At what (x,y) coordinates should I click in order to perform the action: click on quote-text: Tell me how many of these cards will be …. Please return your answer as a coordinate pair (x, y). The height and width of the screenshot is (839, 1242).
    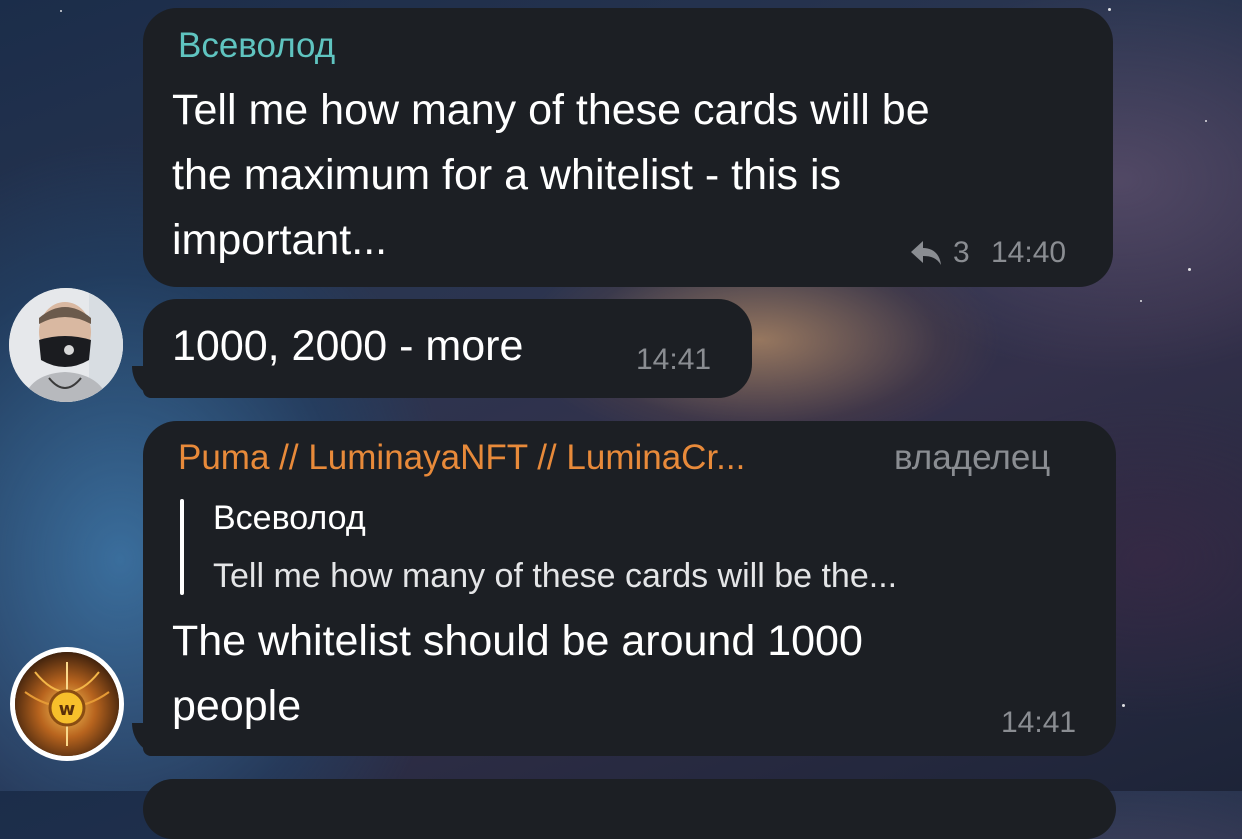
    Looking at the image, I should click on (555, 576).